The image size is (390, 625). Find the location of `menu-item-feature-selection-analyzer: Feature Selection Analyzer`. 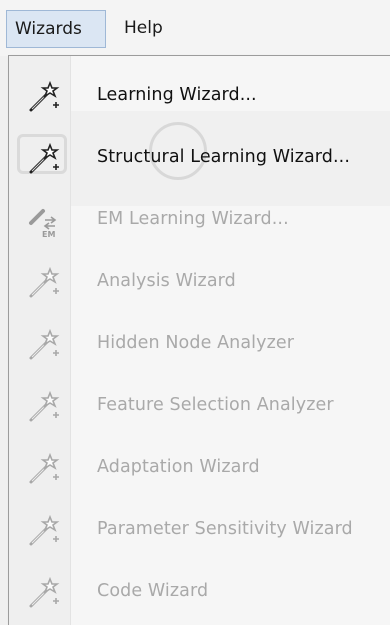

menu-item-feature-selection-analyzer: Feature Selection Analyzer is located at coordinates (199, 408).